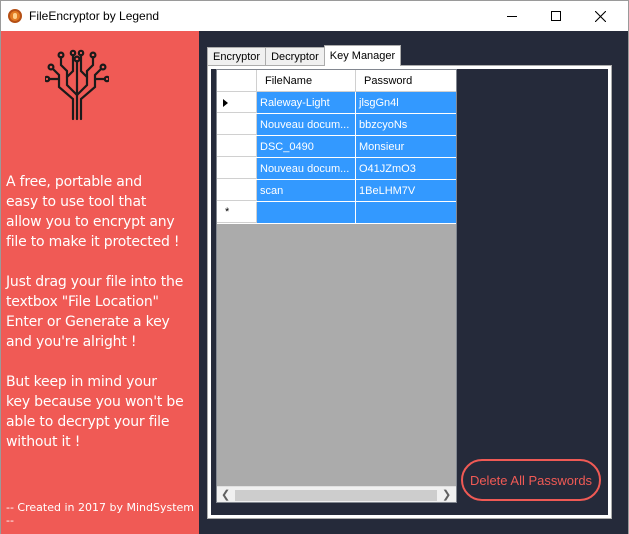  Describe the element at coordinates (71, 342) in the screenshot. I see `desc-line: and you're alright !` at that location.